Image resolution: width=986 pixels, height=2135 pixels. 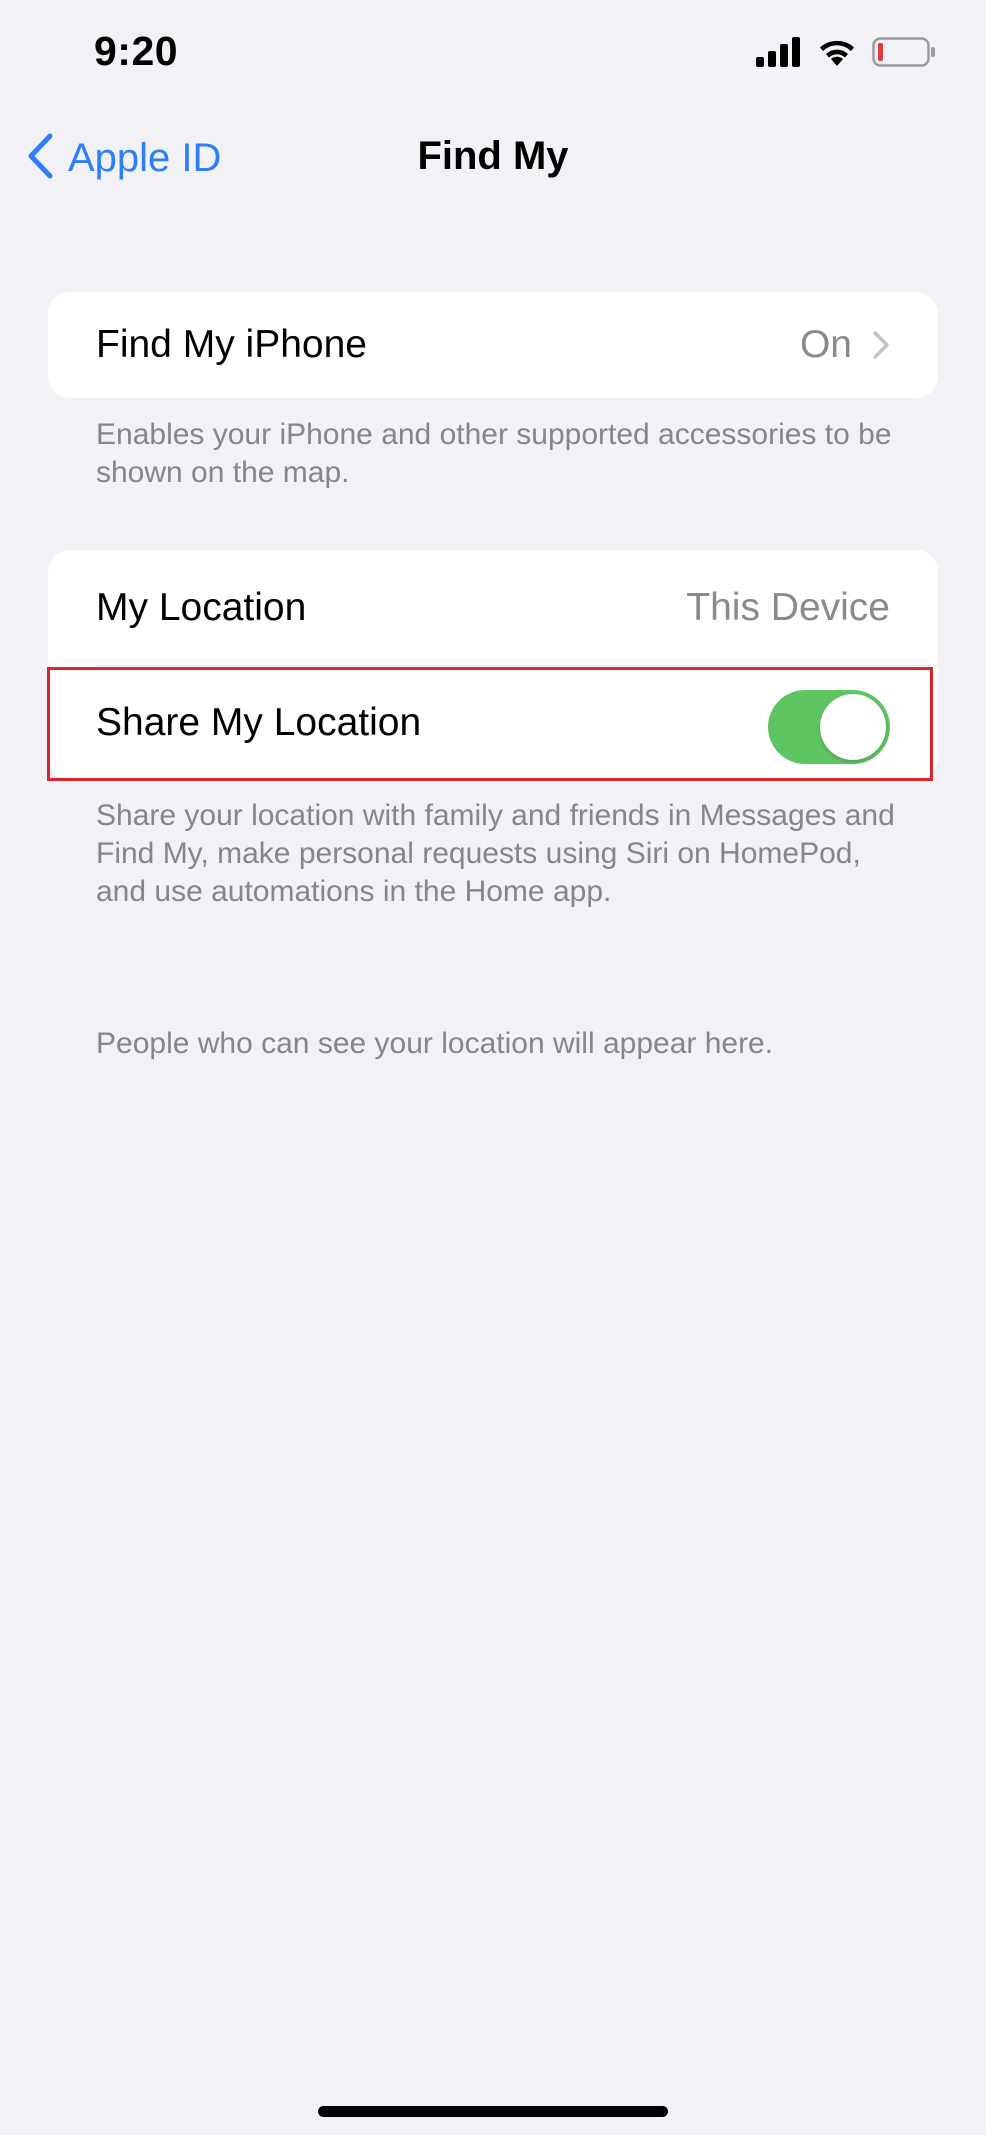 What do you see at coordinates (904, 52) in the screenshot?
I see `battery-low-icon` at bounding box center [904, 52].